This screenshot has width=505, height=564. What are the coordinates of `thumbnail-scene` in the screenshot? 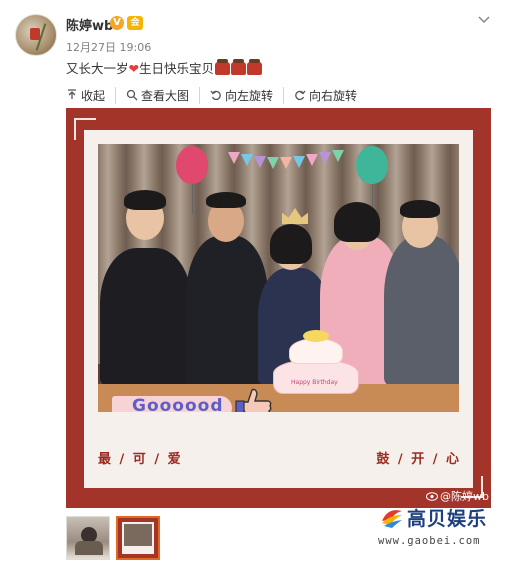 It's located at (138, 535).